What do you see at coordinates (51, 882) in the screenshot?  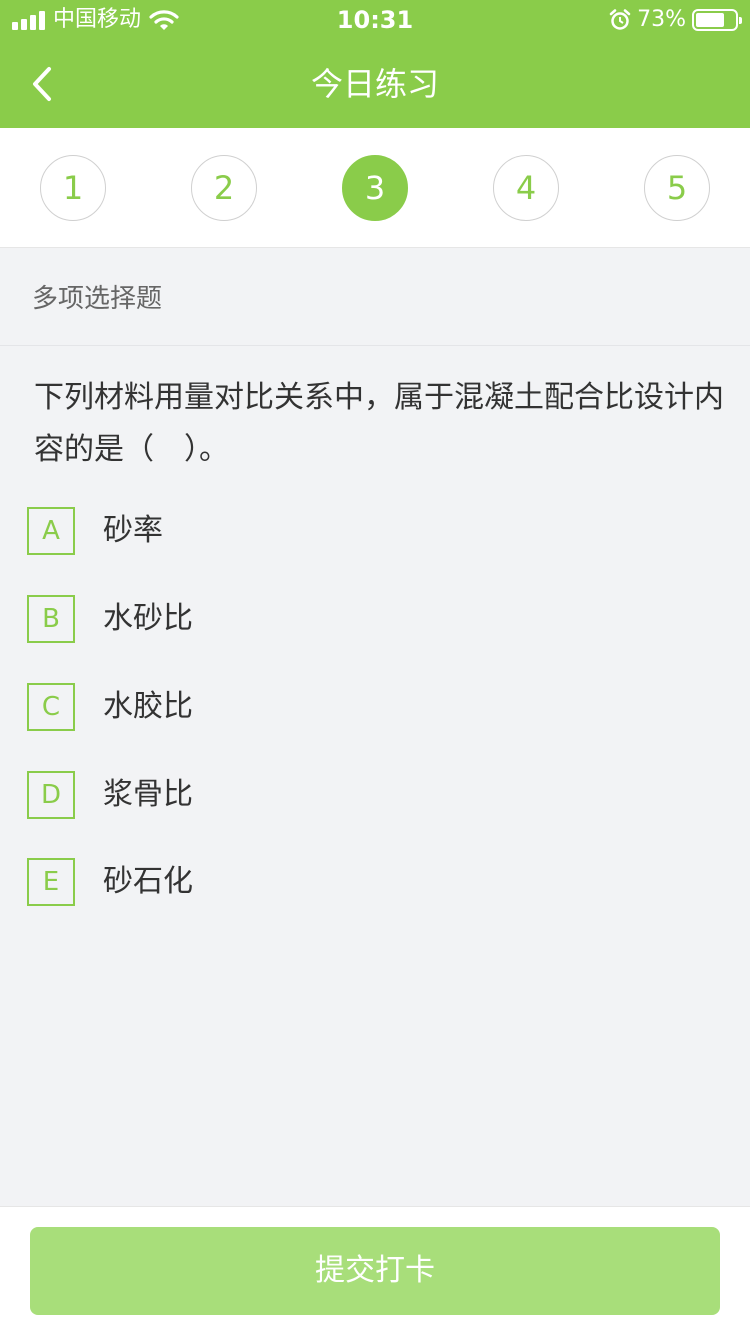 I see `option-key-box: E` at bounding box center [51, 882].